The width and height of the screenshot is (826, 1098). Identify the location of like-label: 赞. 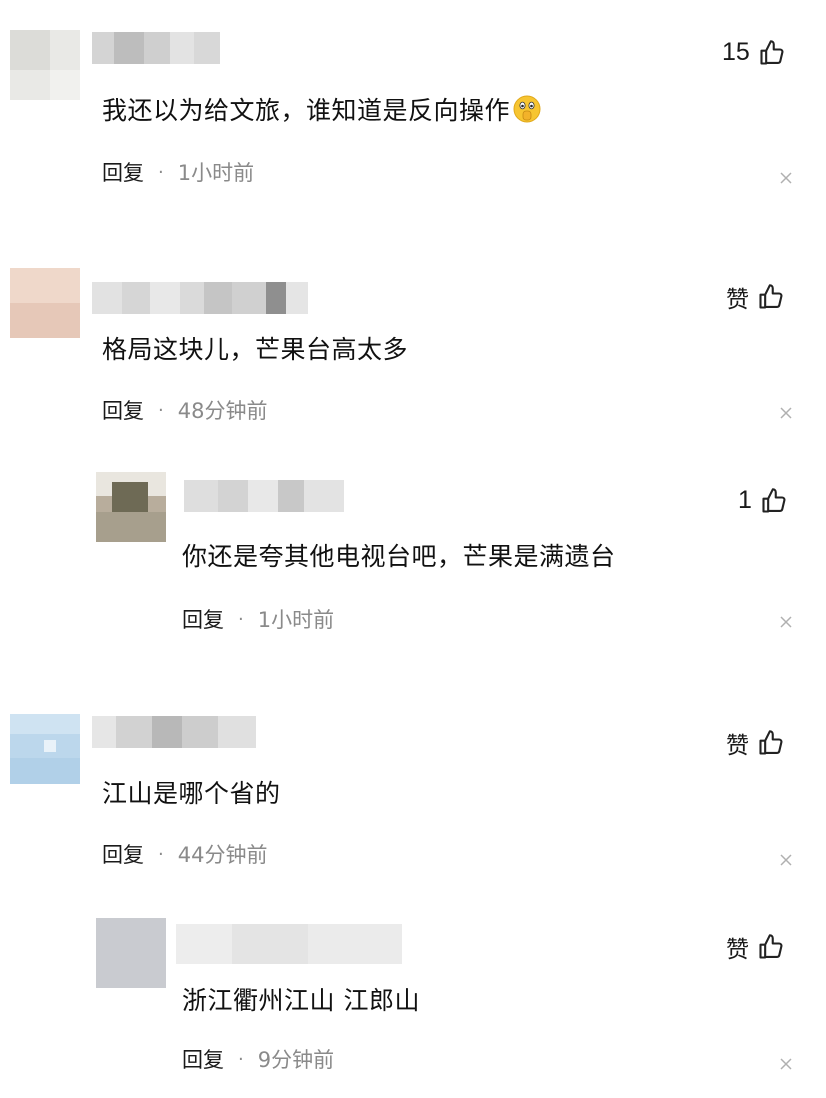
(737, 950).